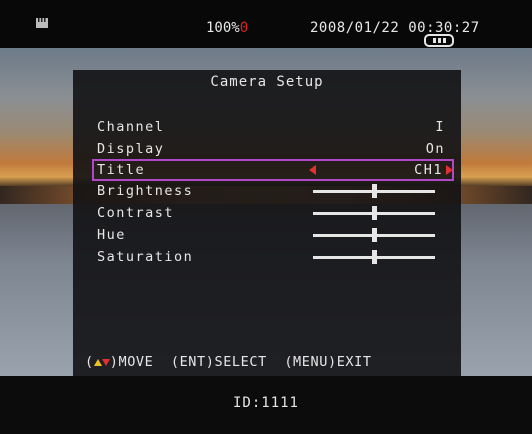  I want to click on menu-item-label: Hue, so click(111, 235).